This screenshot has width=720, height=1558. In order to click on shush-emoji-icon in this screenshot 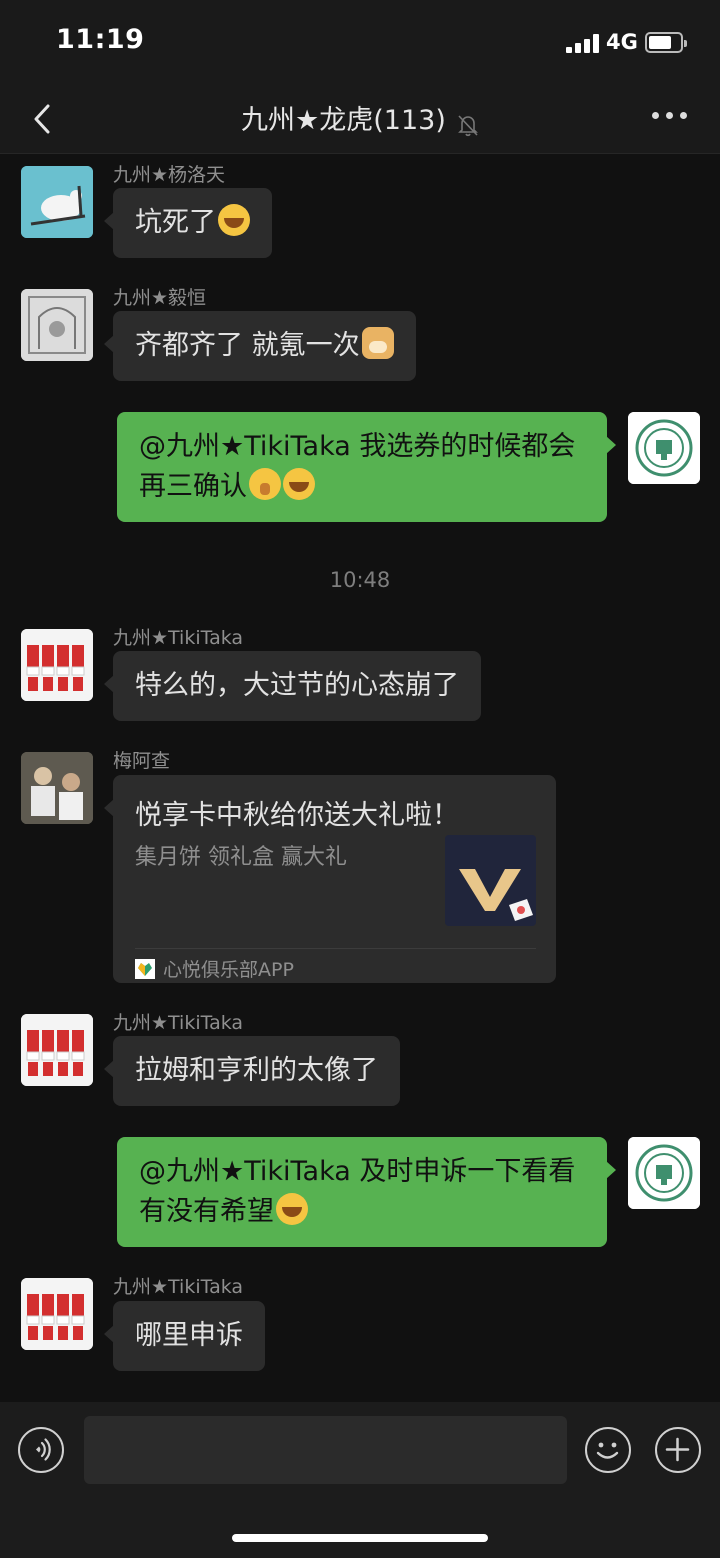, I will do `click(265, 484)`.